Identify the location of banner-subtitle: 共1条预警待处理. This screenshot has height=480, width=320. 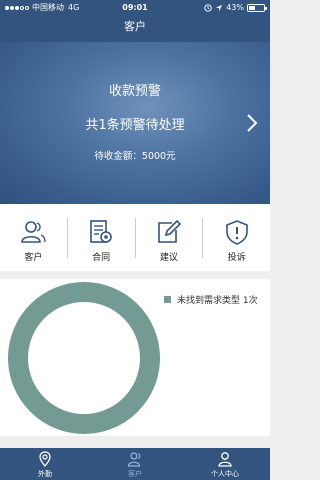
(135, 125).